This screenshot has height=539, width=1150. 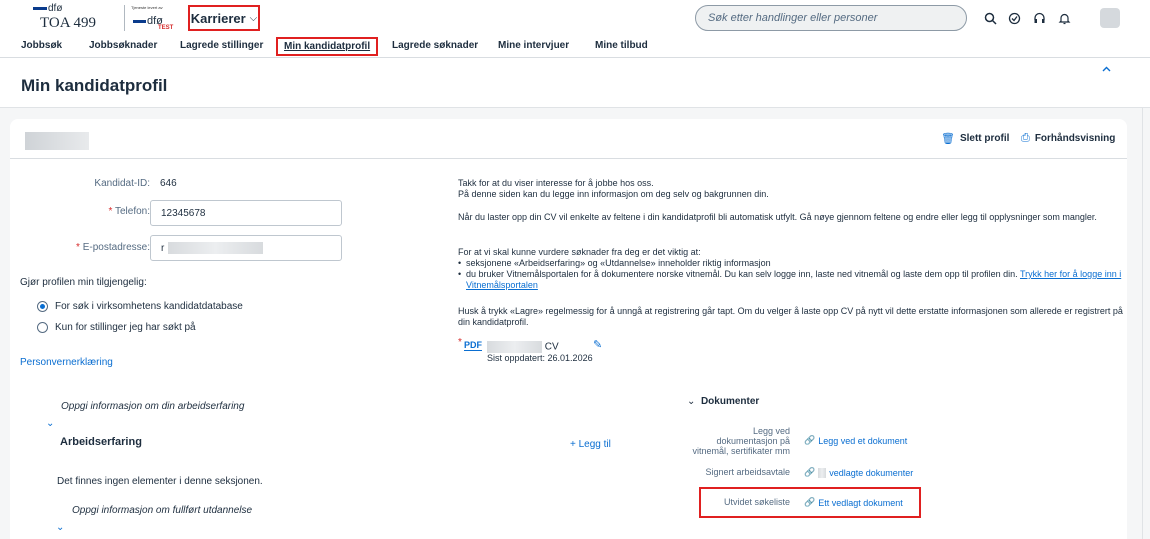 What do you see at coordinates (858, 472) in the screenshot?
I see `contract-documents-link: 🔗 vedlagte dokumenter` at bounding box center [858, 472].